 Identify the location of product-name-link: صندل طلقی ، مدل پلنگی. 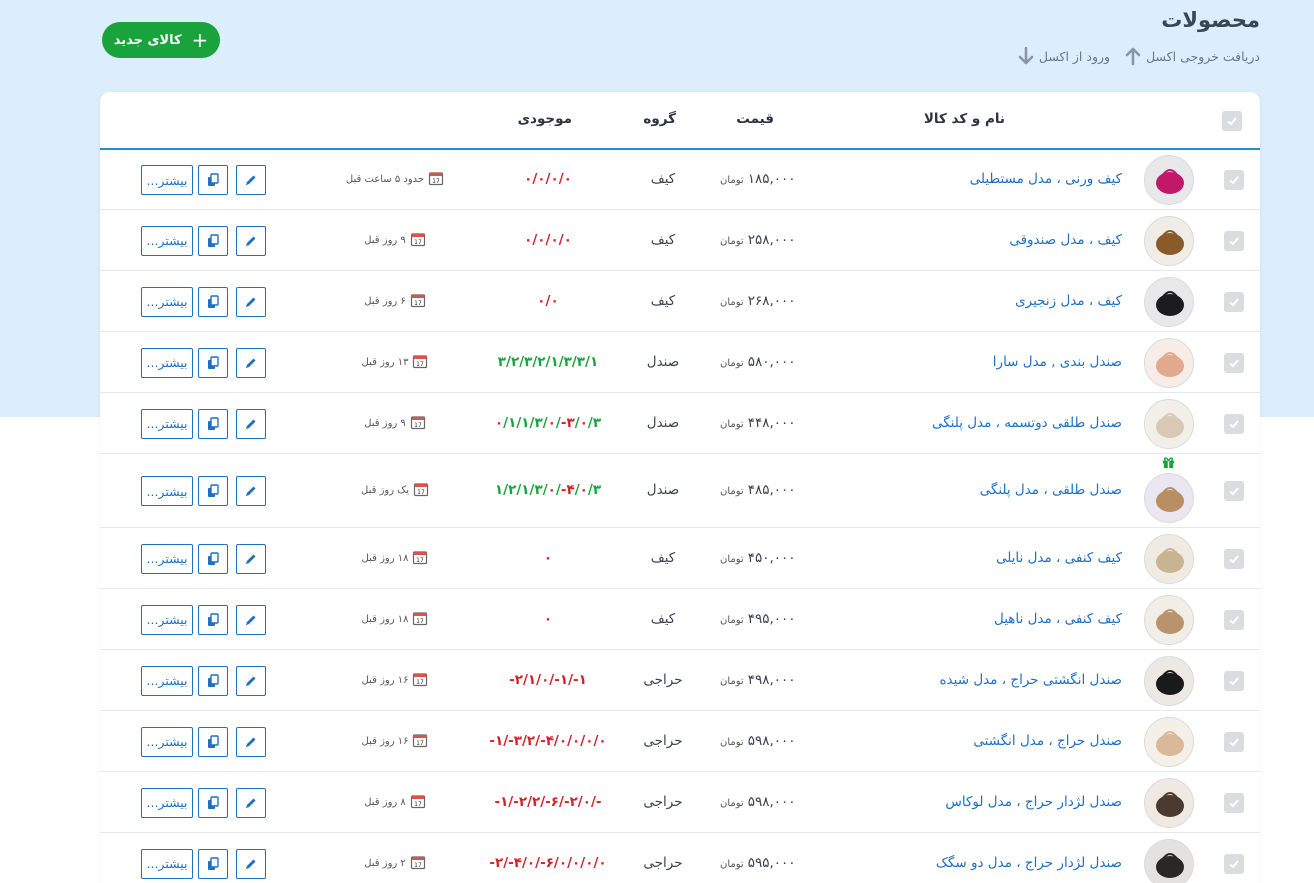
(1051, 490).